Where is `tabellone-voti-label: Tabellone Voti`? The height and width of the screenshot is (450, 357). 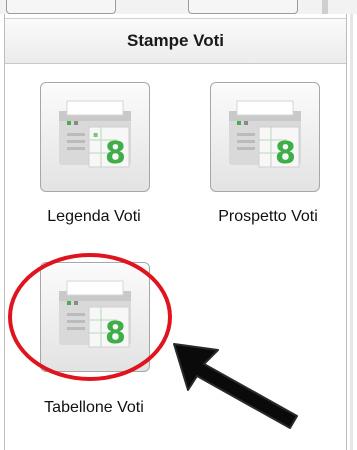 tabellone-voti-label: Tabellone Voti is located at coordinates (94, 407).